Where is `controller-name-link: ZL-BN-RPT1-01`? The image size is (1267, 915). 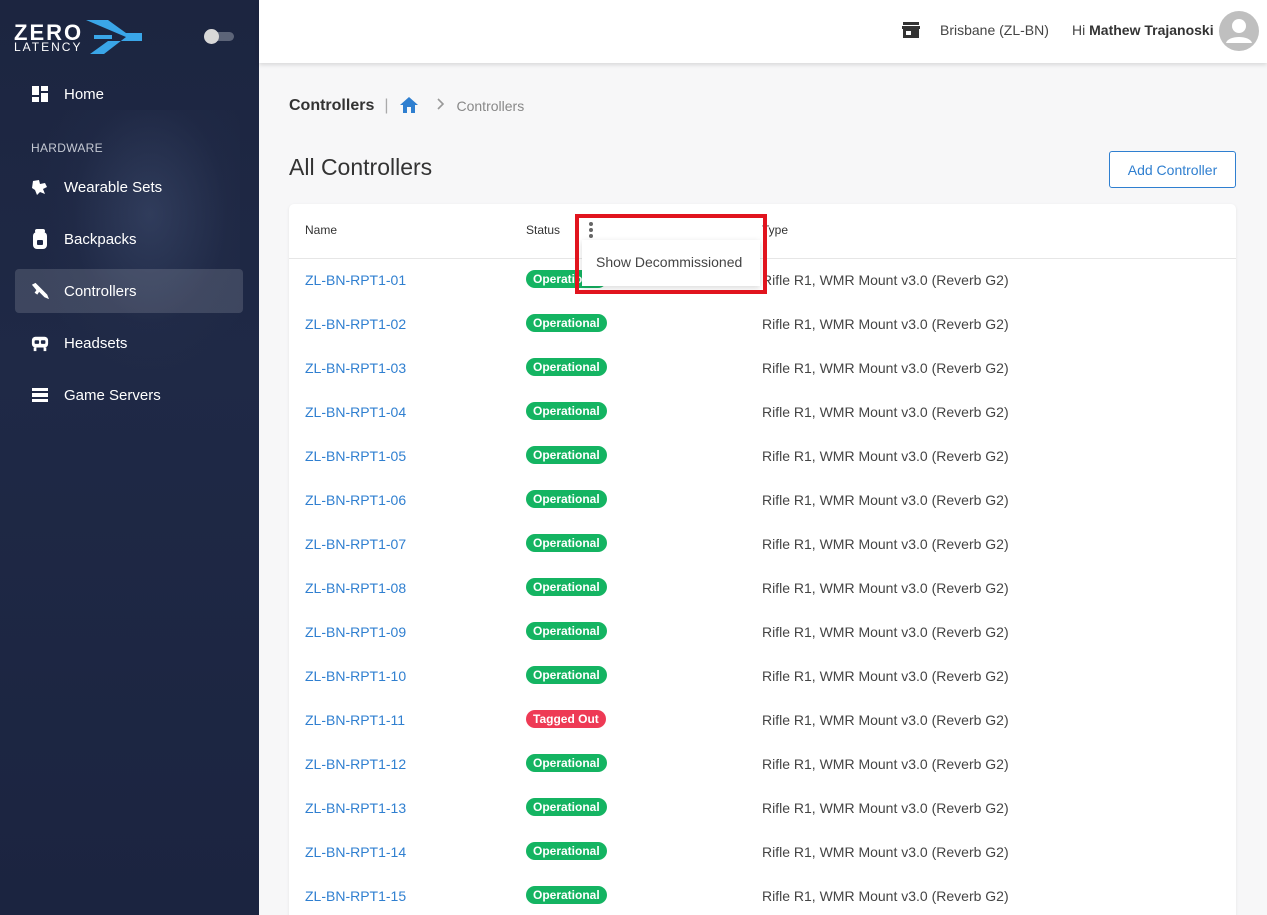 controller-name-link: ZL-BN-RPT1-01 is located at coordinates (355, 280).